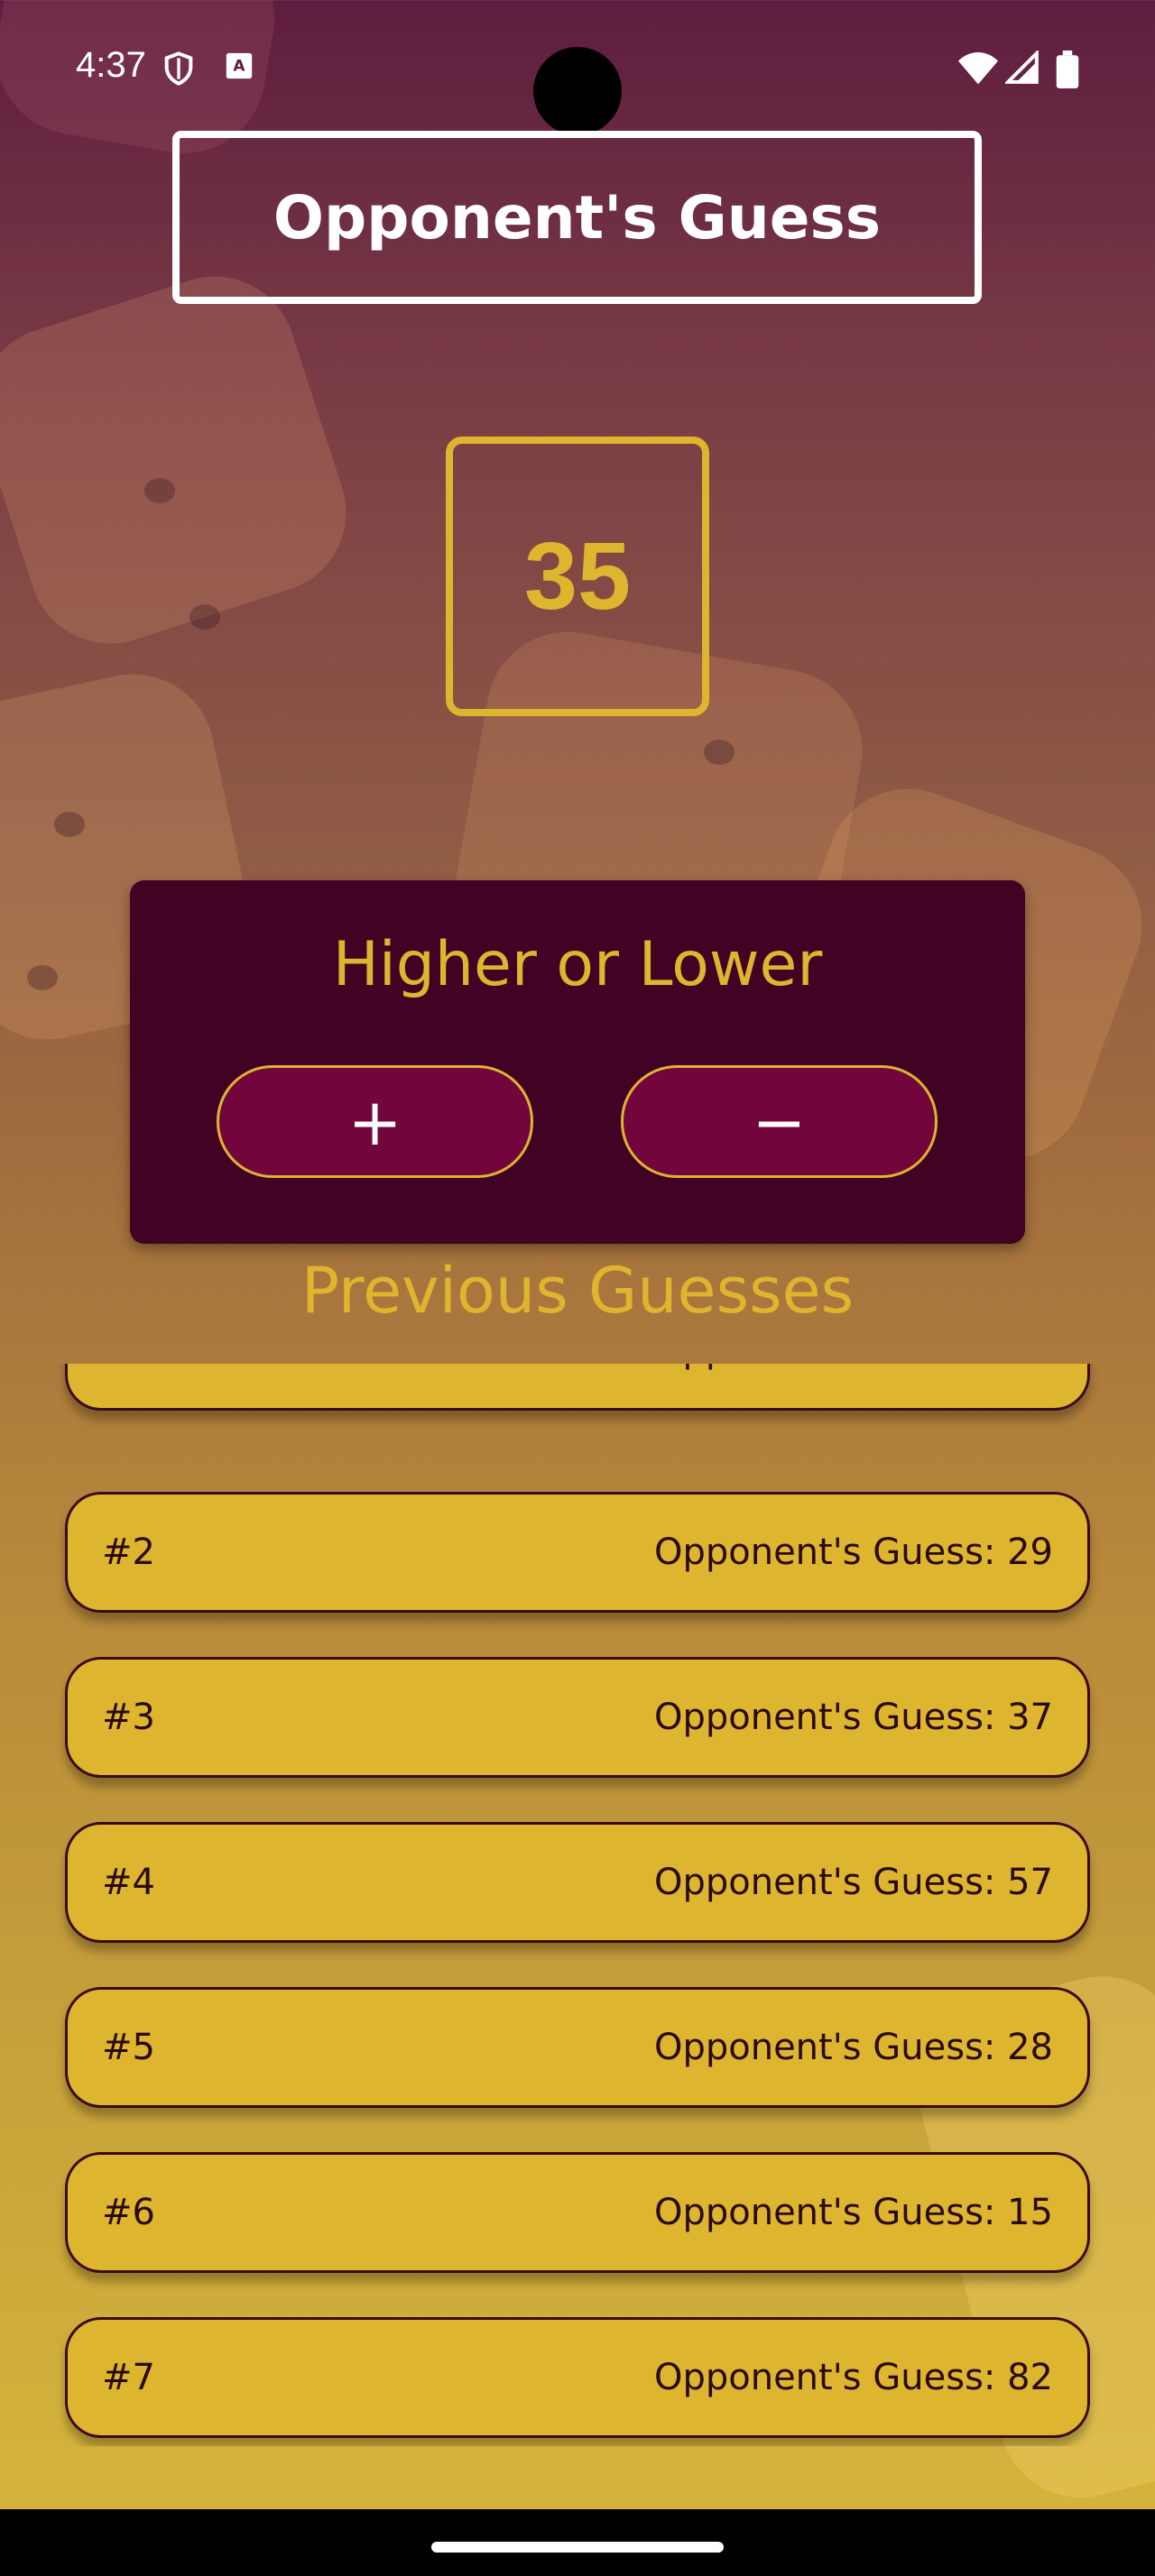  Describe the element at coordinates (577, 2378) in the screenshot. I see `list-item: #7 Opponent's Guess: 82` at that location.